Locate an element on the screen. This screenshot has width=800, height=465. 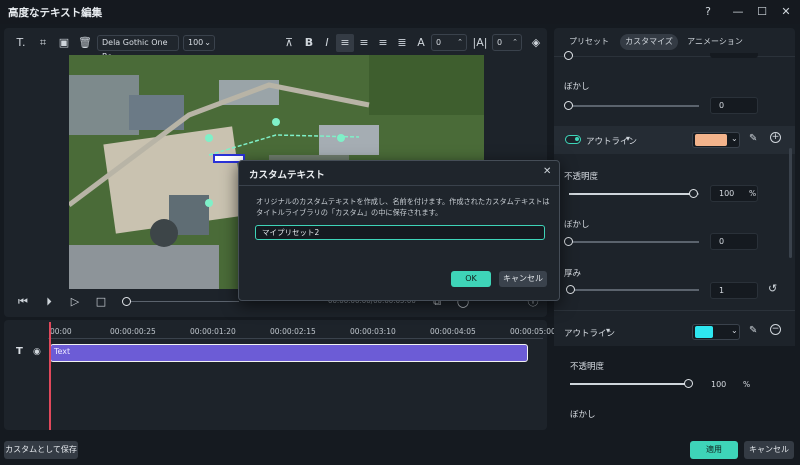
font-size-select: 100 ⌄ is located at coordinates (199, 43).